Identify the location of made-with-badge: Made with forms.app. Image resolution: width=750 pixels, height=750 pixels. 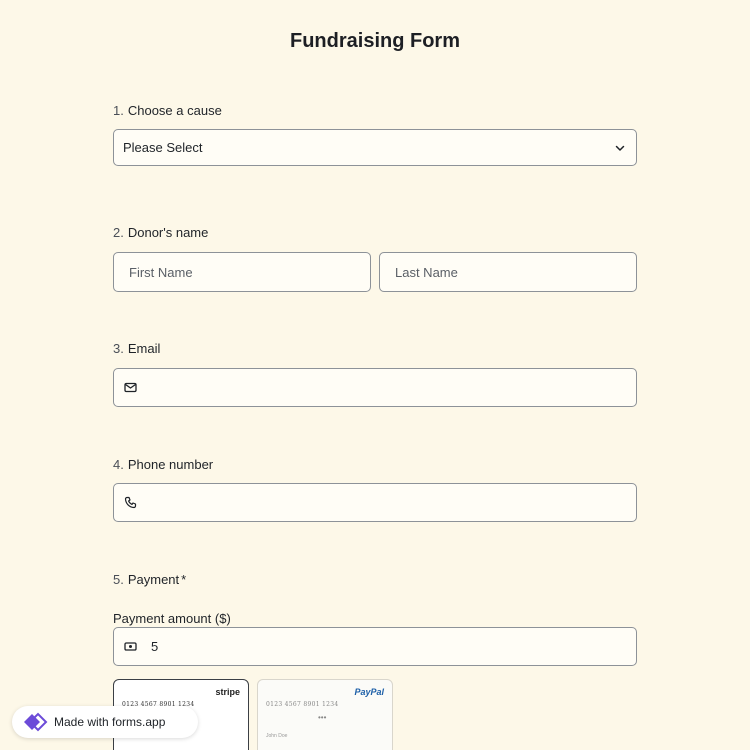
(105, 722).